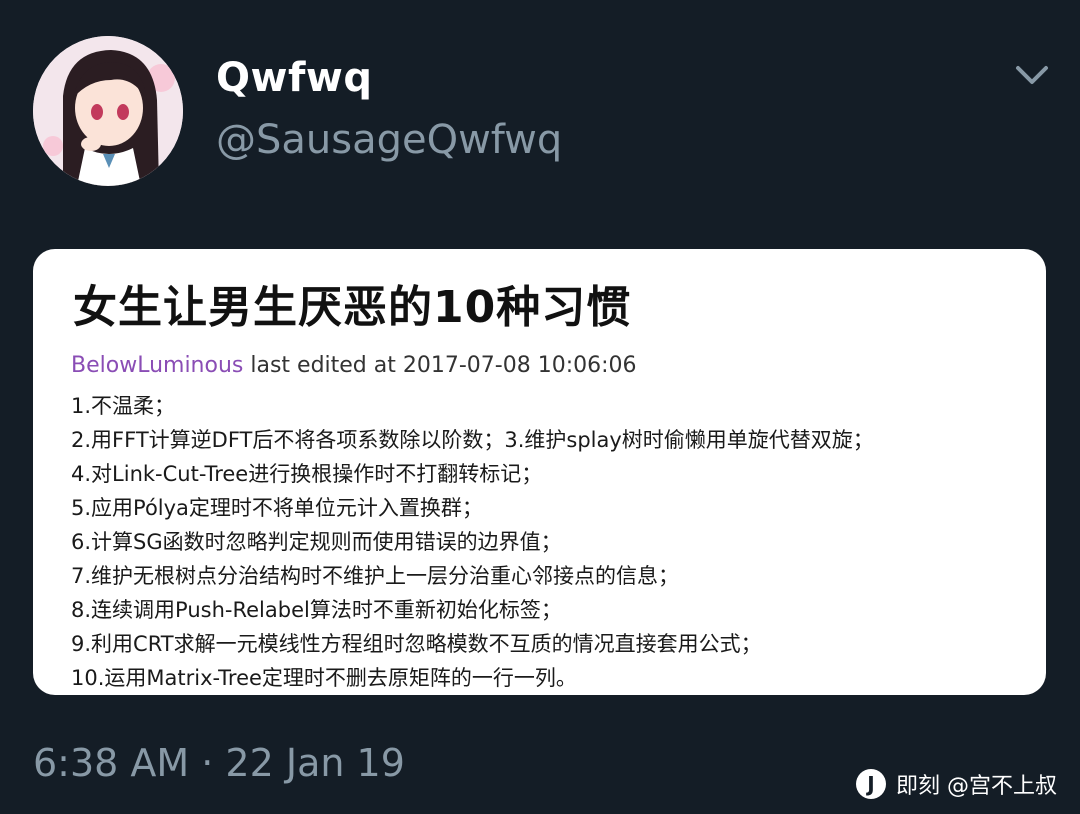 This screenshot has width=1080, height=814. Describe the element at coordinates (277, 508) in the screenshot. I see `list-item: 5.应用Pólya定理时不将单位元计入置换群；` at that location.